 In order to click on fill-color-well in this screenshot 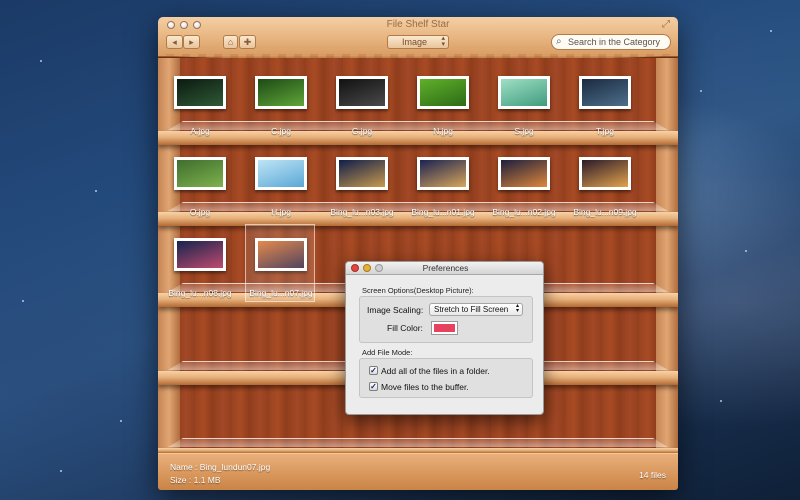, I will do `click(444, 328)`.